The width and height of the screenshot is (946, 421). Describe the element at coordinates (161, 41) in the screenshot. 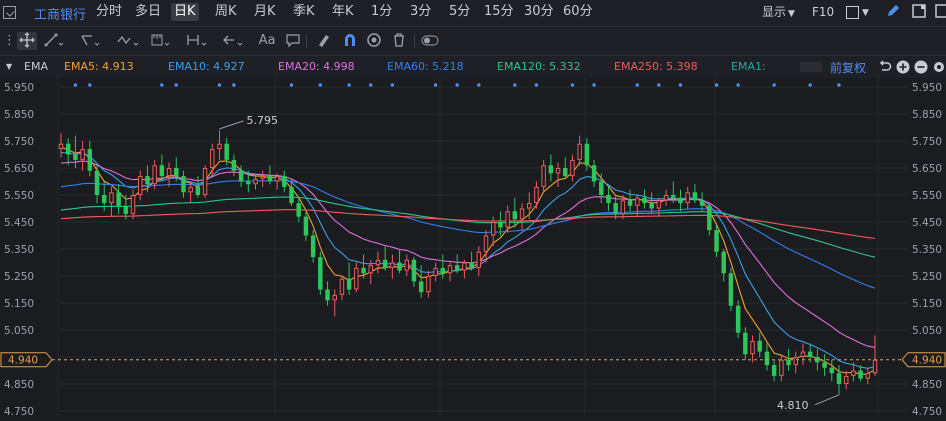

I see `ruler-tool-icon` at that location.